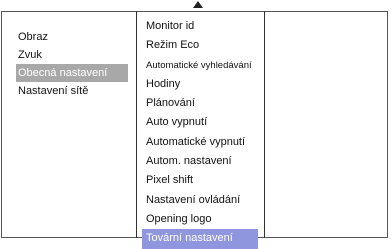 The image size is (391, 249). I want to click on menu-item-zvuk: Zvuk, so click(72, 55).